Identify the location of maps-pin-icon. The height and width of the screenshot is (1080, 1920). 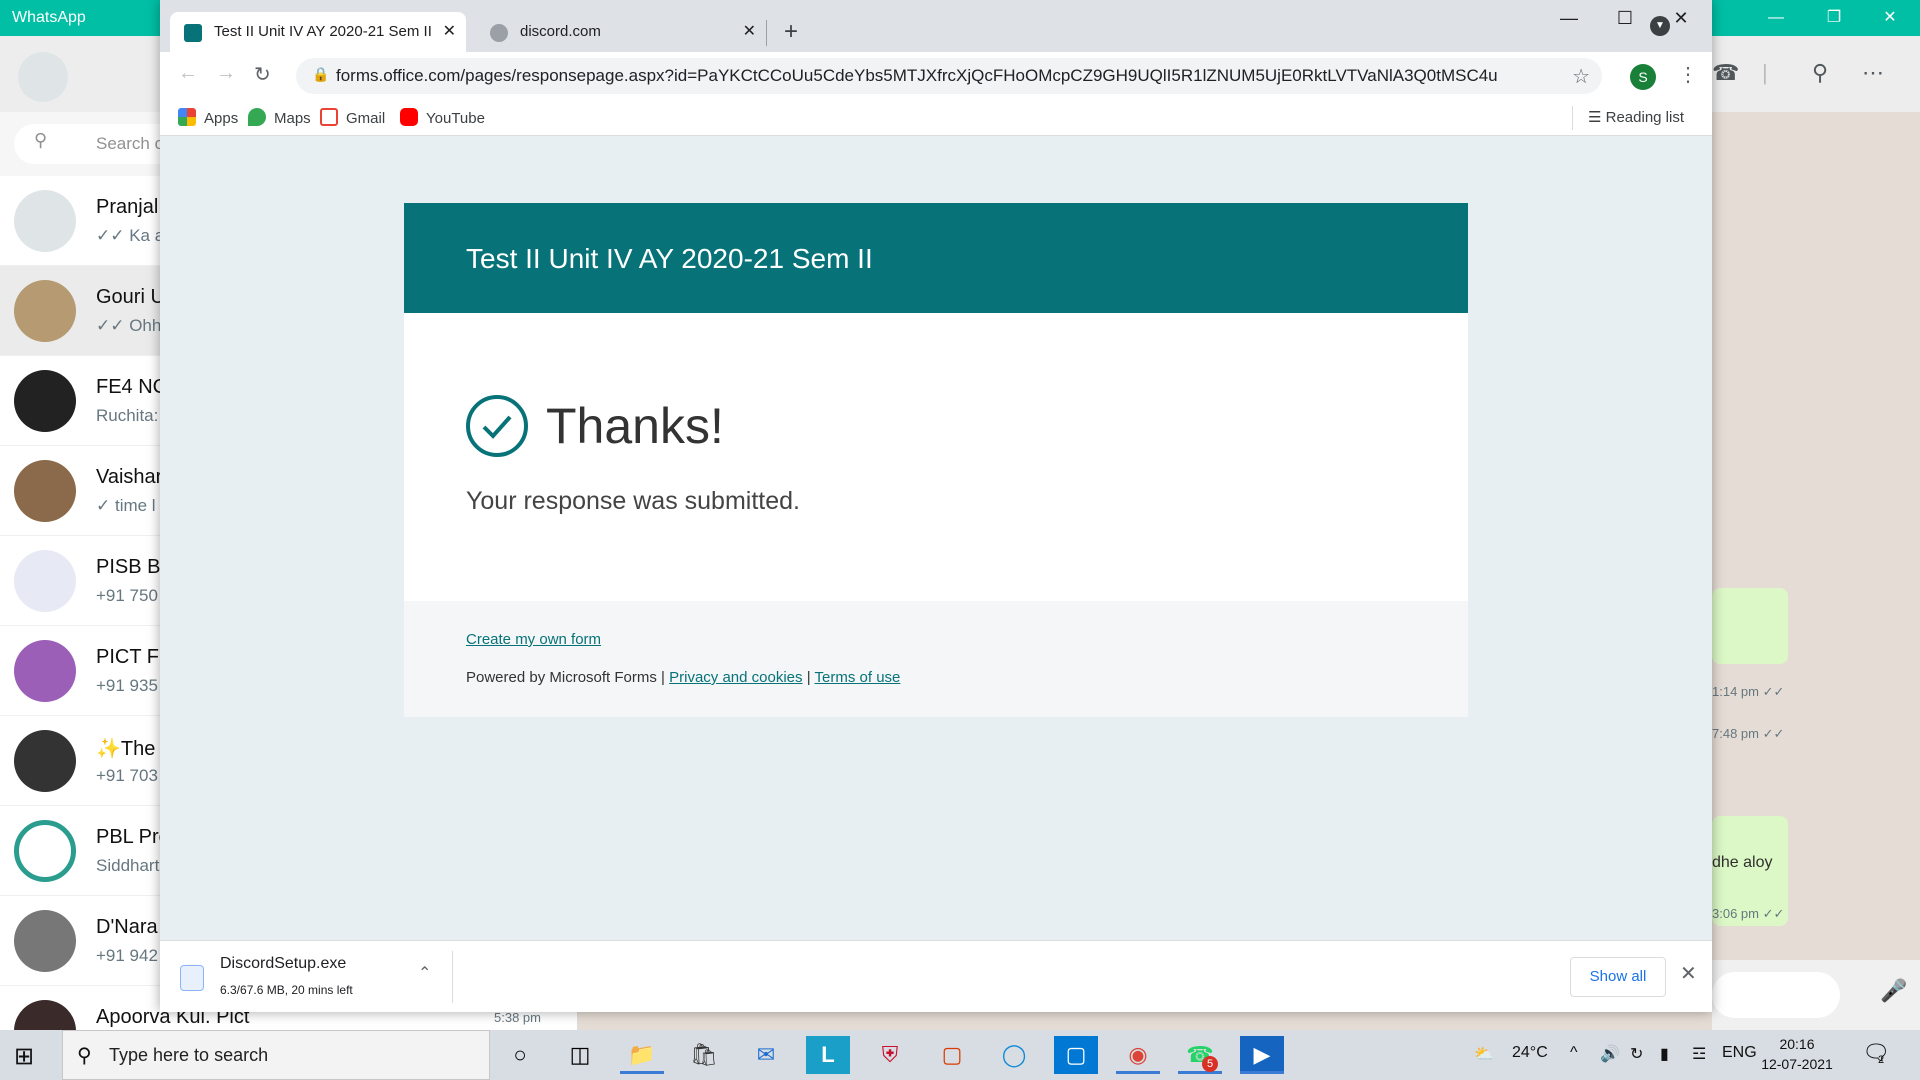
(257, 117).